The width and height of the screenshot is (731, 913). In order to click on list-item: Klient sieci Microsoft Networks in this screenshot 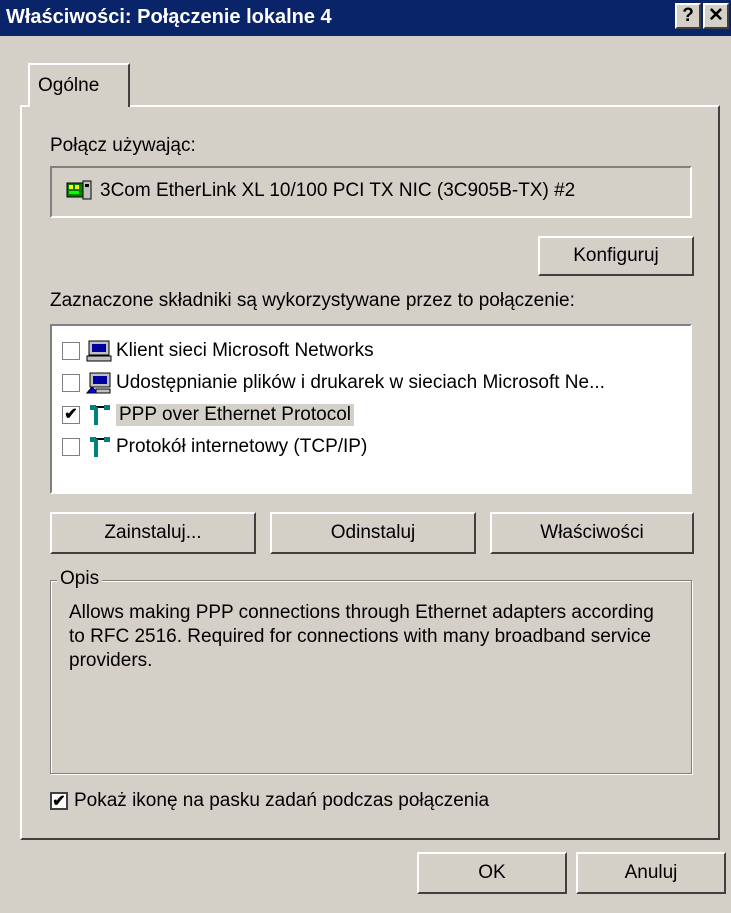, I will do `click(218, 351)`.